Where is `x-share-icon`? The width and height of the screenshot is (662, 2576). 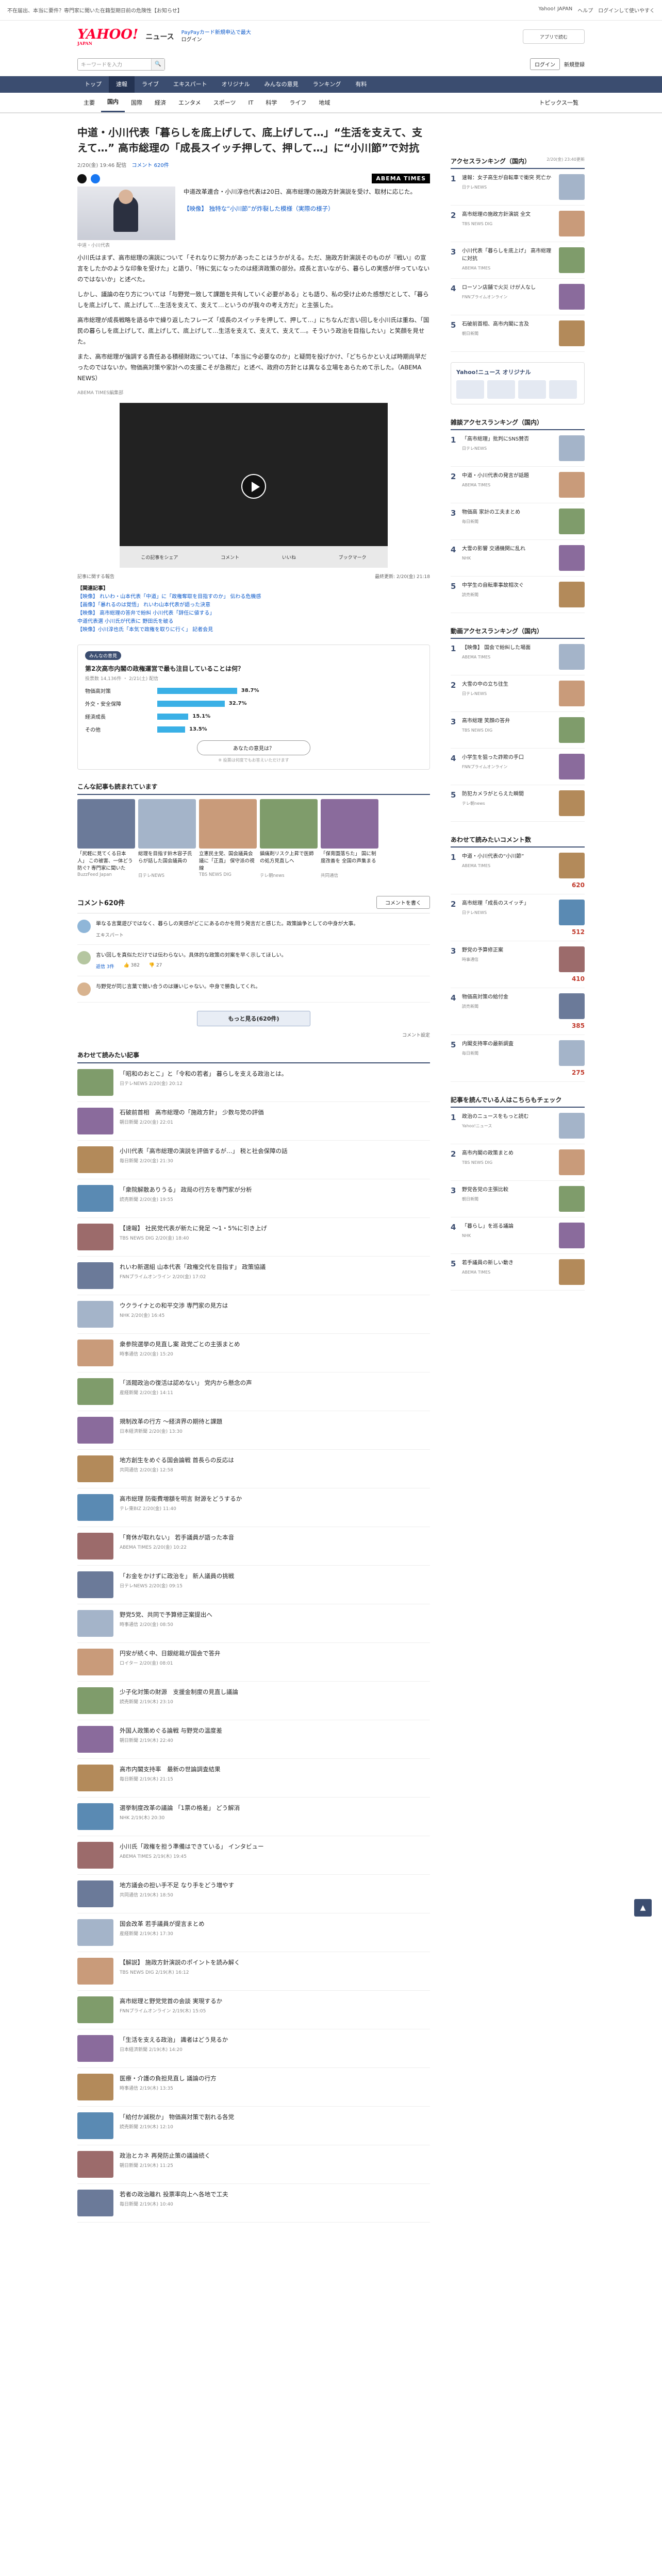
x-share-icon is located at coordinates (82, 178).